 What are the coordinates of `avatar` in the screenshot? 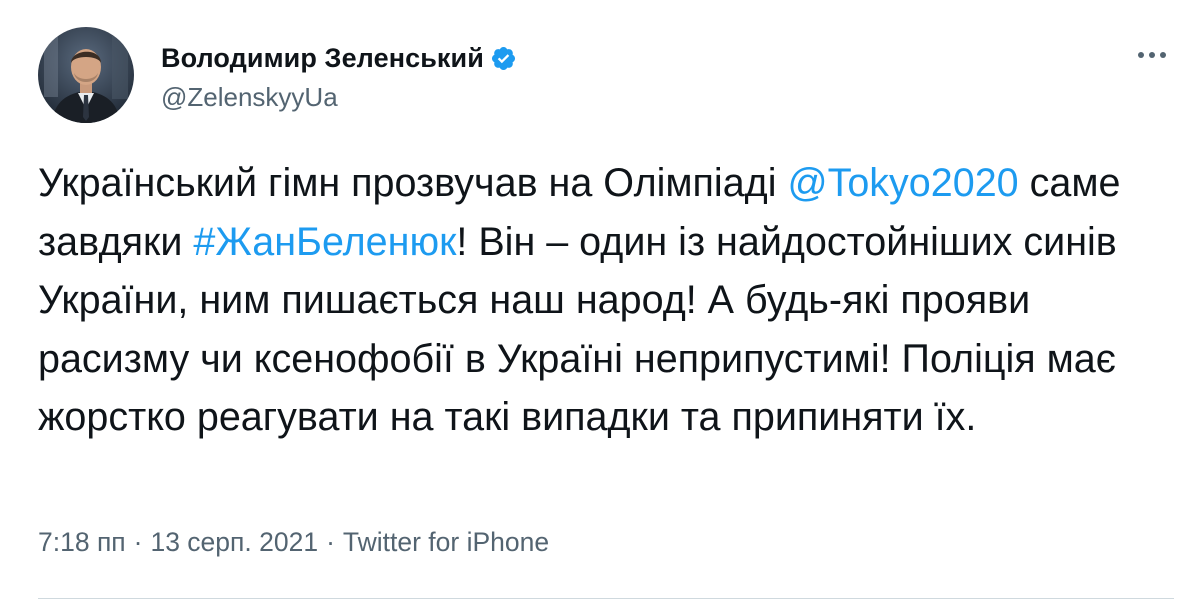 It's located at (86, 75).